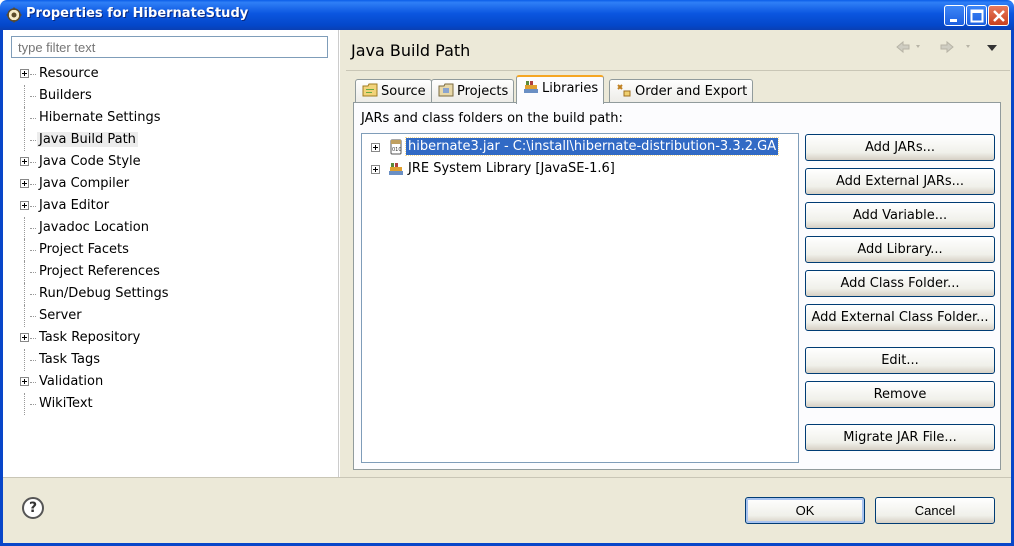 The height and width of the screenshot is (546, 1014). Describe the element at coordinates (168, 206) in the screenshot. I see `tree-item: Java Editor` at that location.